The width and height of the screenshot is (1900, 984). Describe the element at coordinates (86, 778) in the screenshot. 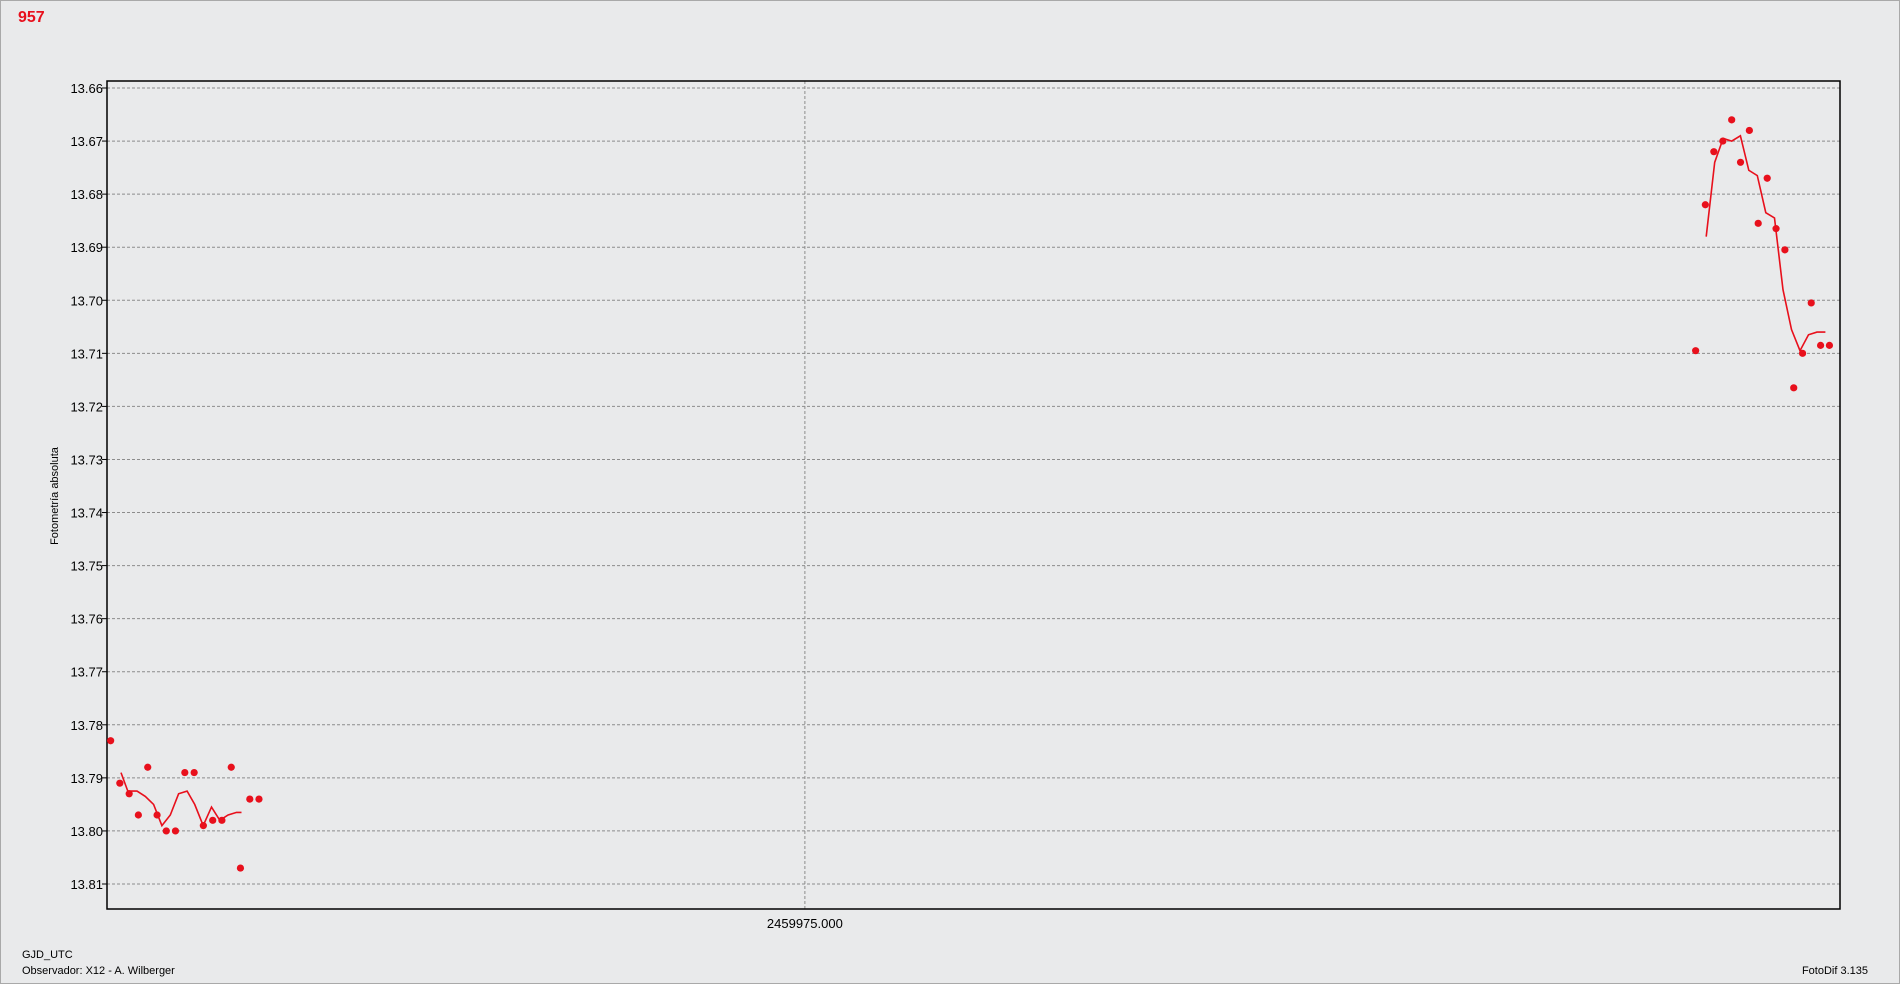

I see `y-tick-label: 13.79` at that location.